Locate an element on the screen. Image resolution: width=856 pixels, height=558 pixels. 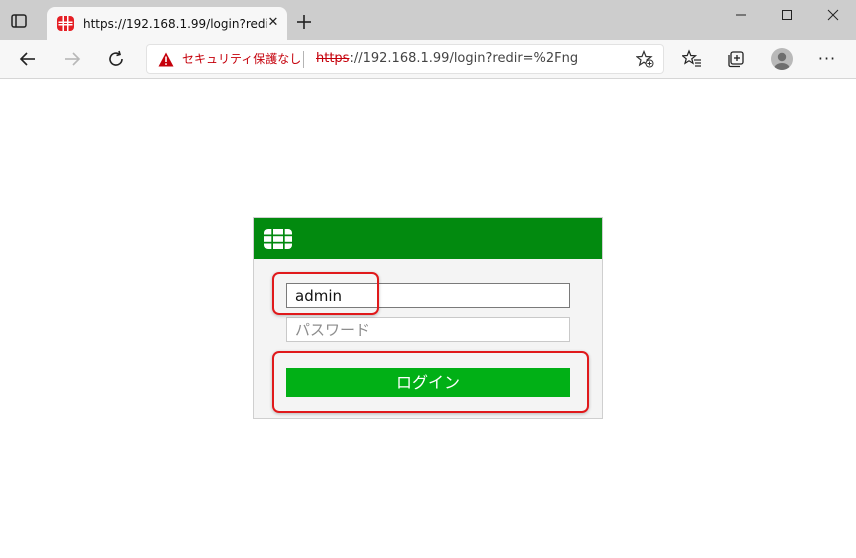
browser-tab: https://192.168.1.99/login?redir=%2Fng ✕ is located at coordinates (167, 23).